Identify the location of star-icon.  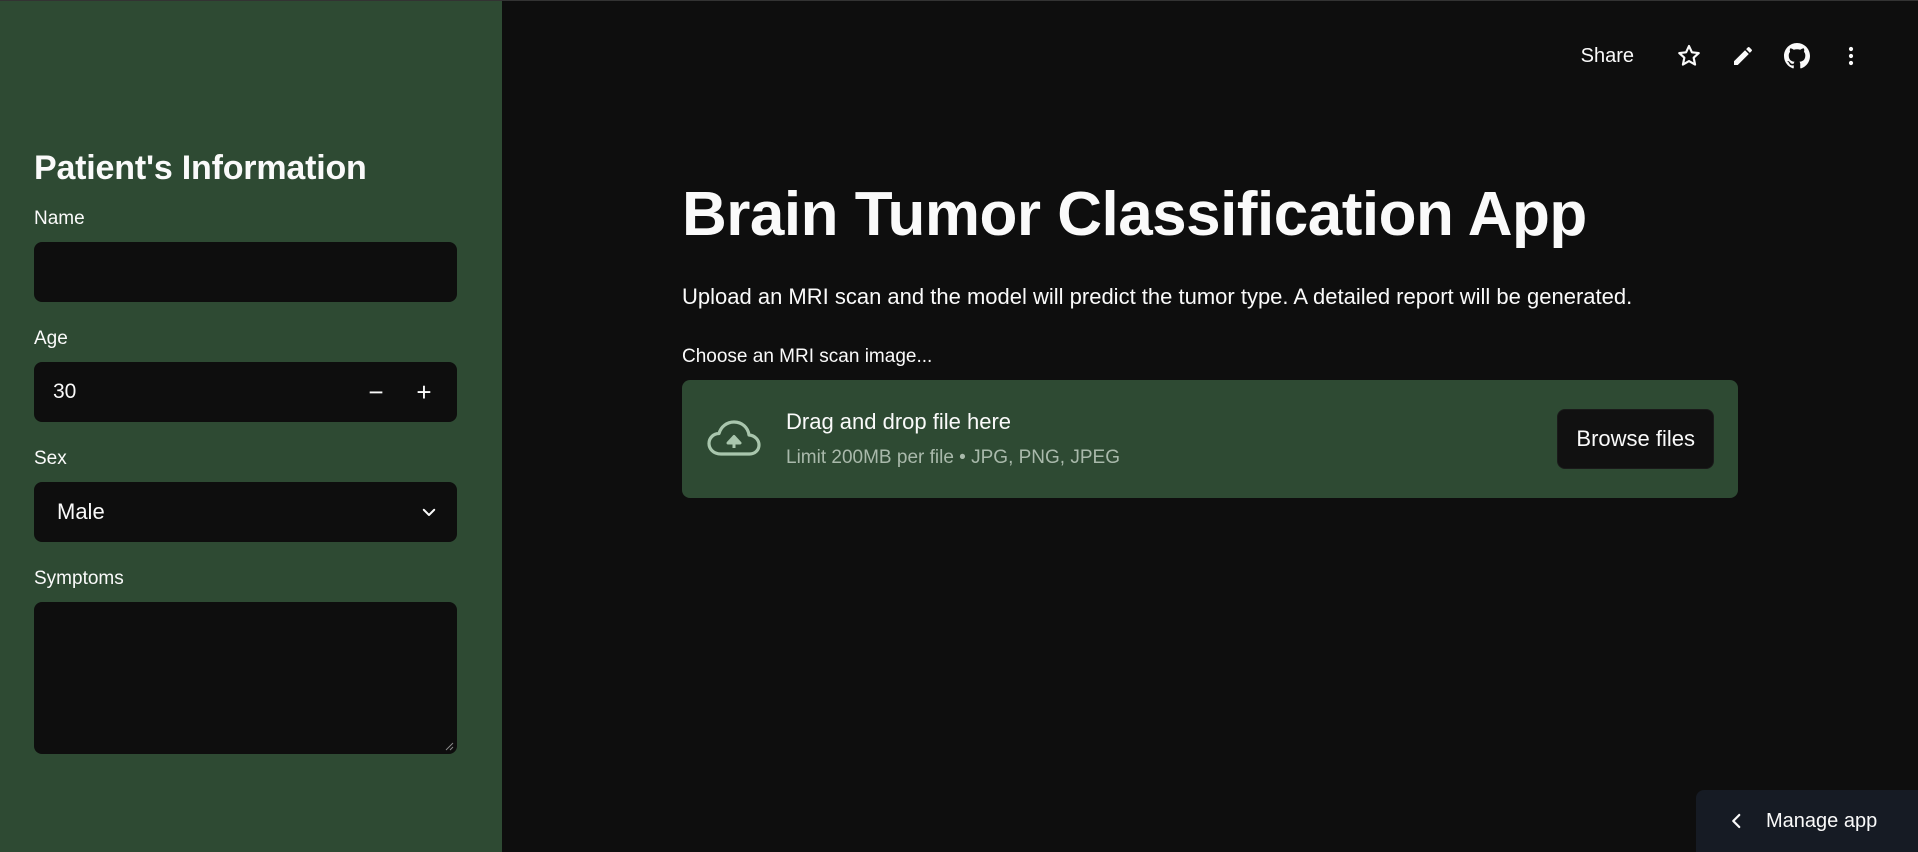
(1689, 55).